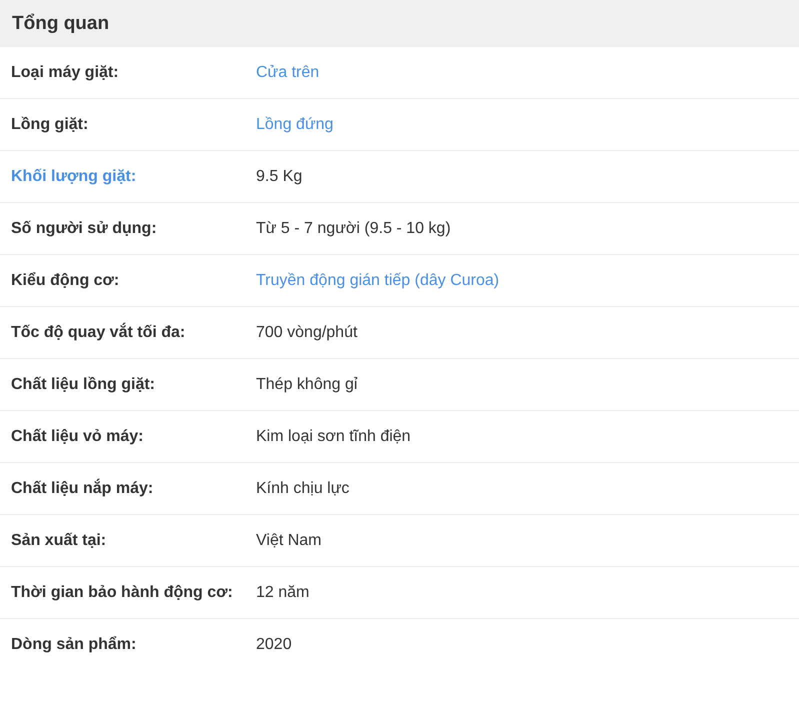  Describe the element at coordinates (353, 228) in the screenshot. I see `spec-value: Từ 5 - 7 người (9.5 - 10 kg)` at that location.